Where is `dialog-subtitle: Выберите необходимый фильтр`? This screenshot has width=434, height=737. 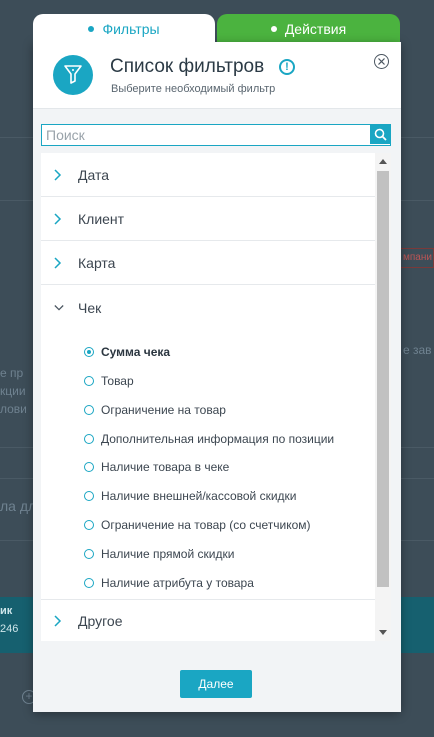 dialog-subtitle: Выберите необходимый фильтр is located at coordinates (193, 89).